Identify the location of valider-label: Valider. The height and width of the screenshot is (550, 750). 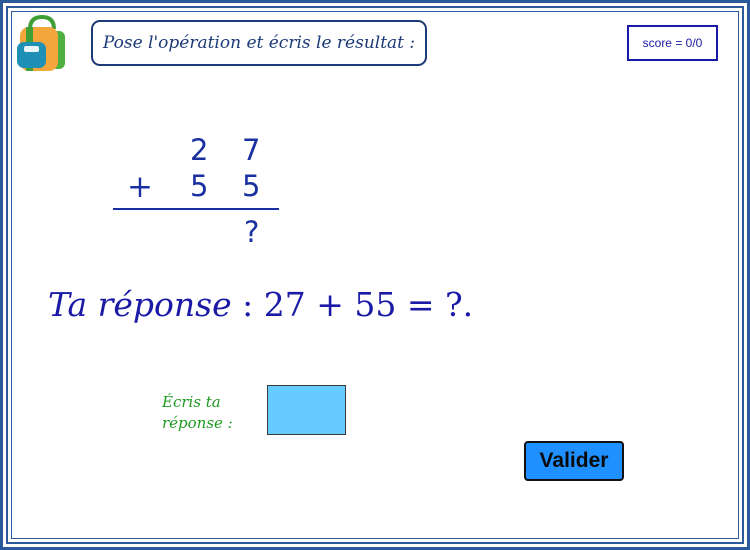
(574, 460).